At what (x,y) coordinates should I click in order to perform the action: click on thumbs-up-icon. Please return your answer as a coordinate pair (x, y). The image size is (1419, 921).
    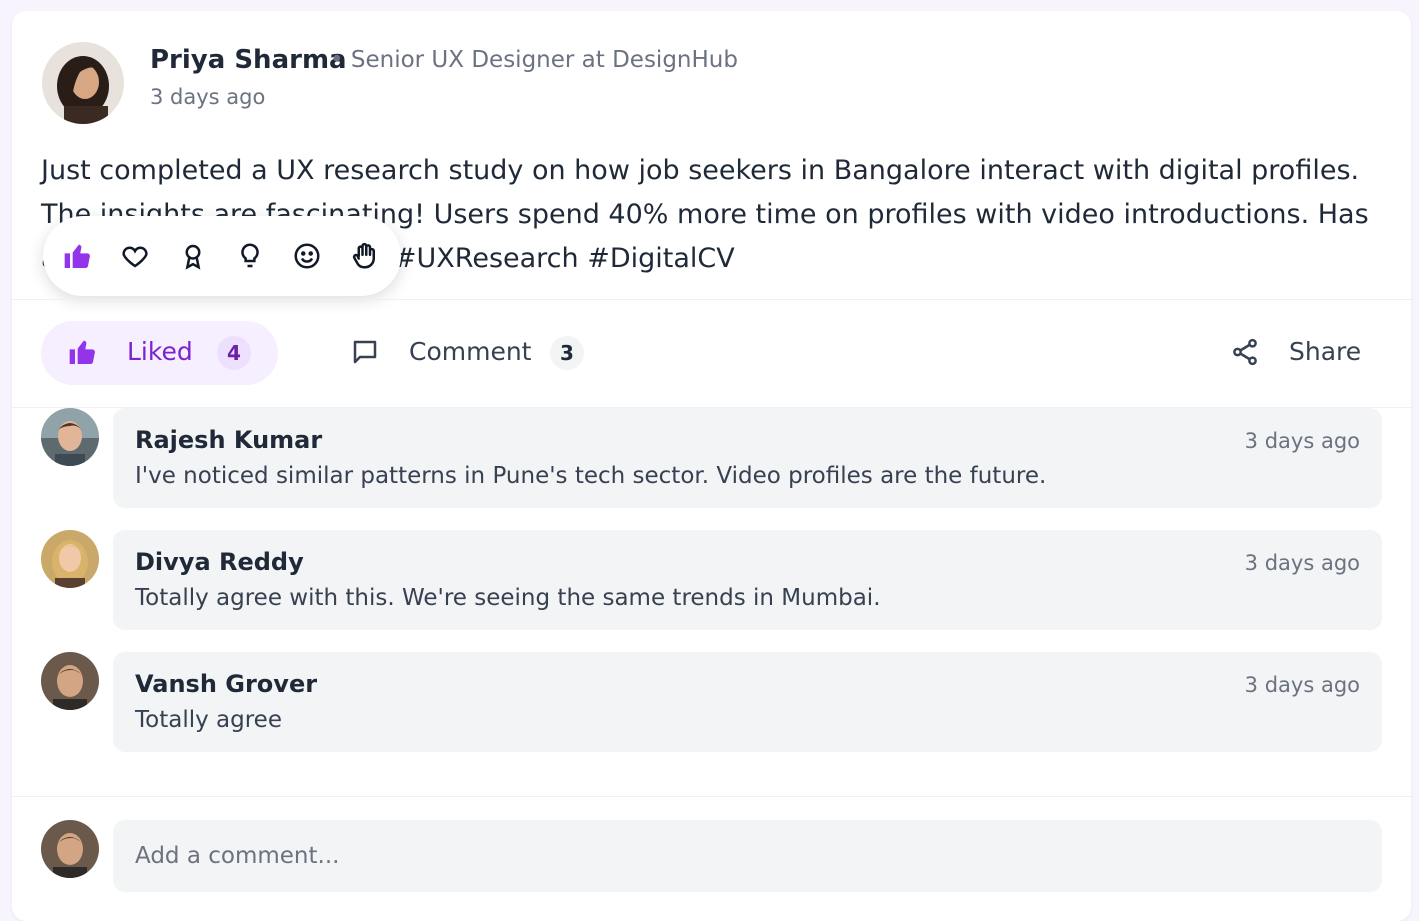
    Looking at the image, I should click on (83, 354).